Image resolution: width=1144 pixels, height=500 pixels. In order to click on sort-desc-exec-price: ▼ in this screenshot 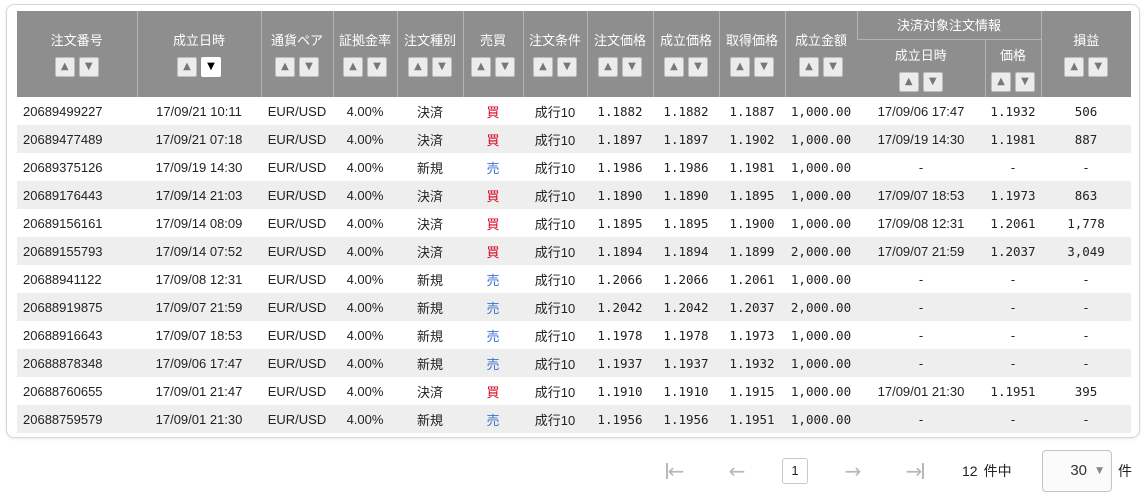, I will do `click(698, 67)`.